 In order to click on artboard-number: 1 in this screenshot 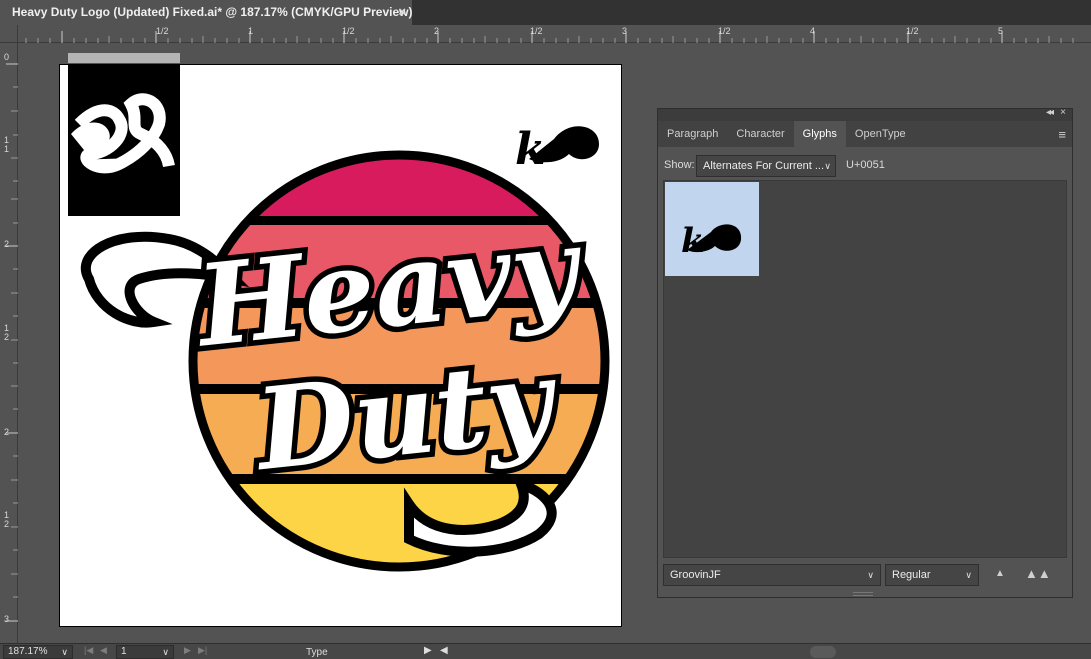, I will do `click(124, 651)`.